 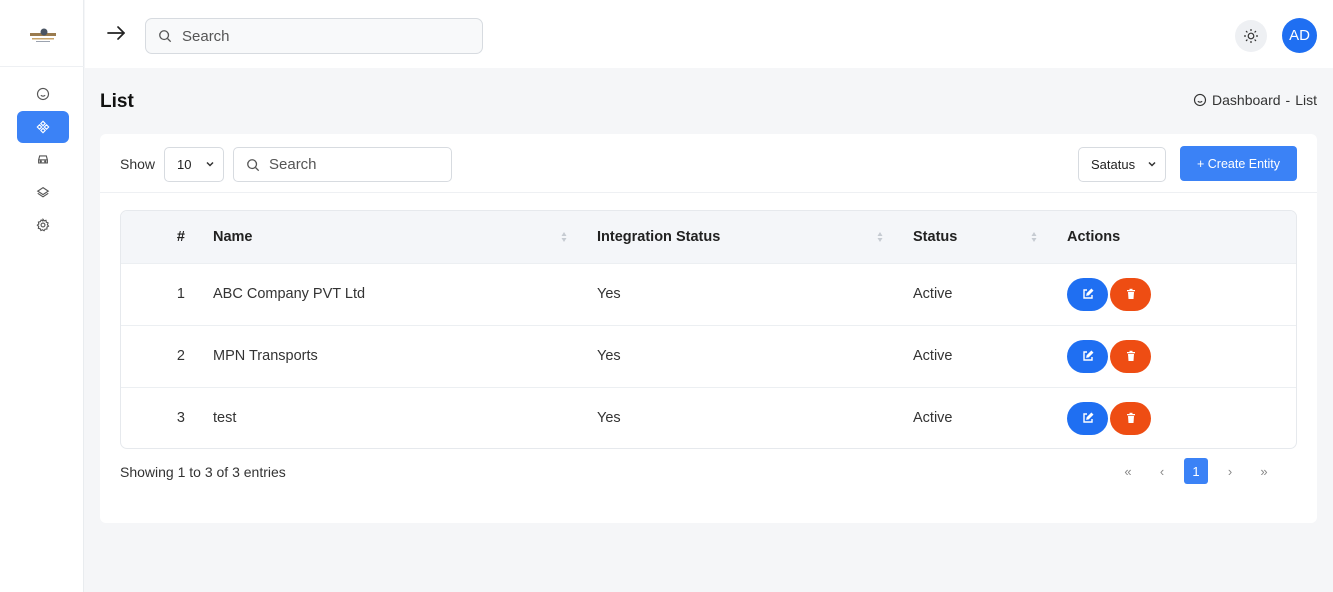 I want to click on pagination-next: ›, so click(x=1230, y=471).